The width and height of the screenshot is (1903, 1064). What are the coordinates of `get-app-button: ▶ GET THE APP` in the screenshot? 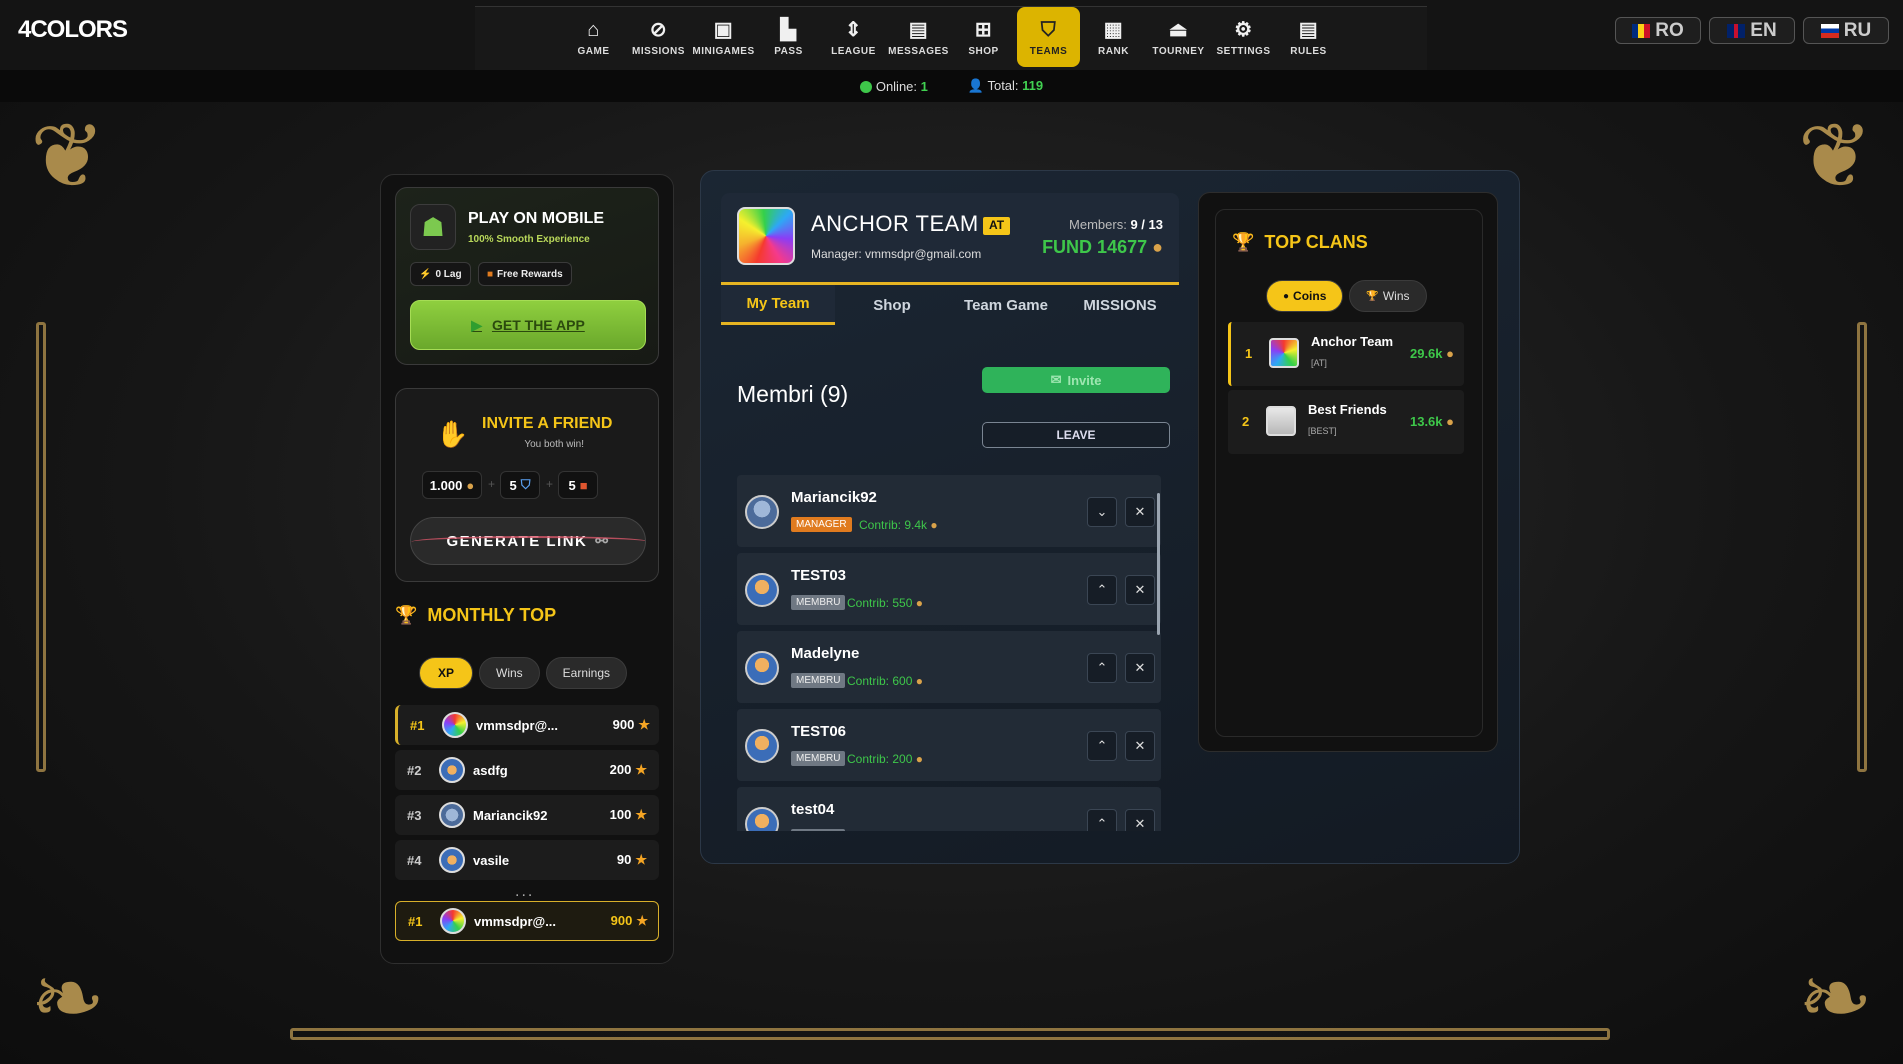 It's located at (528, 325).